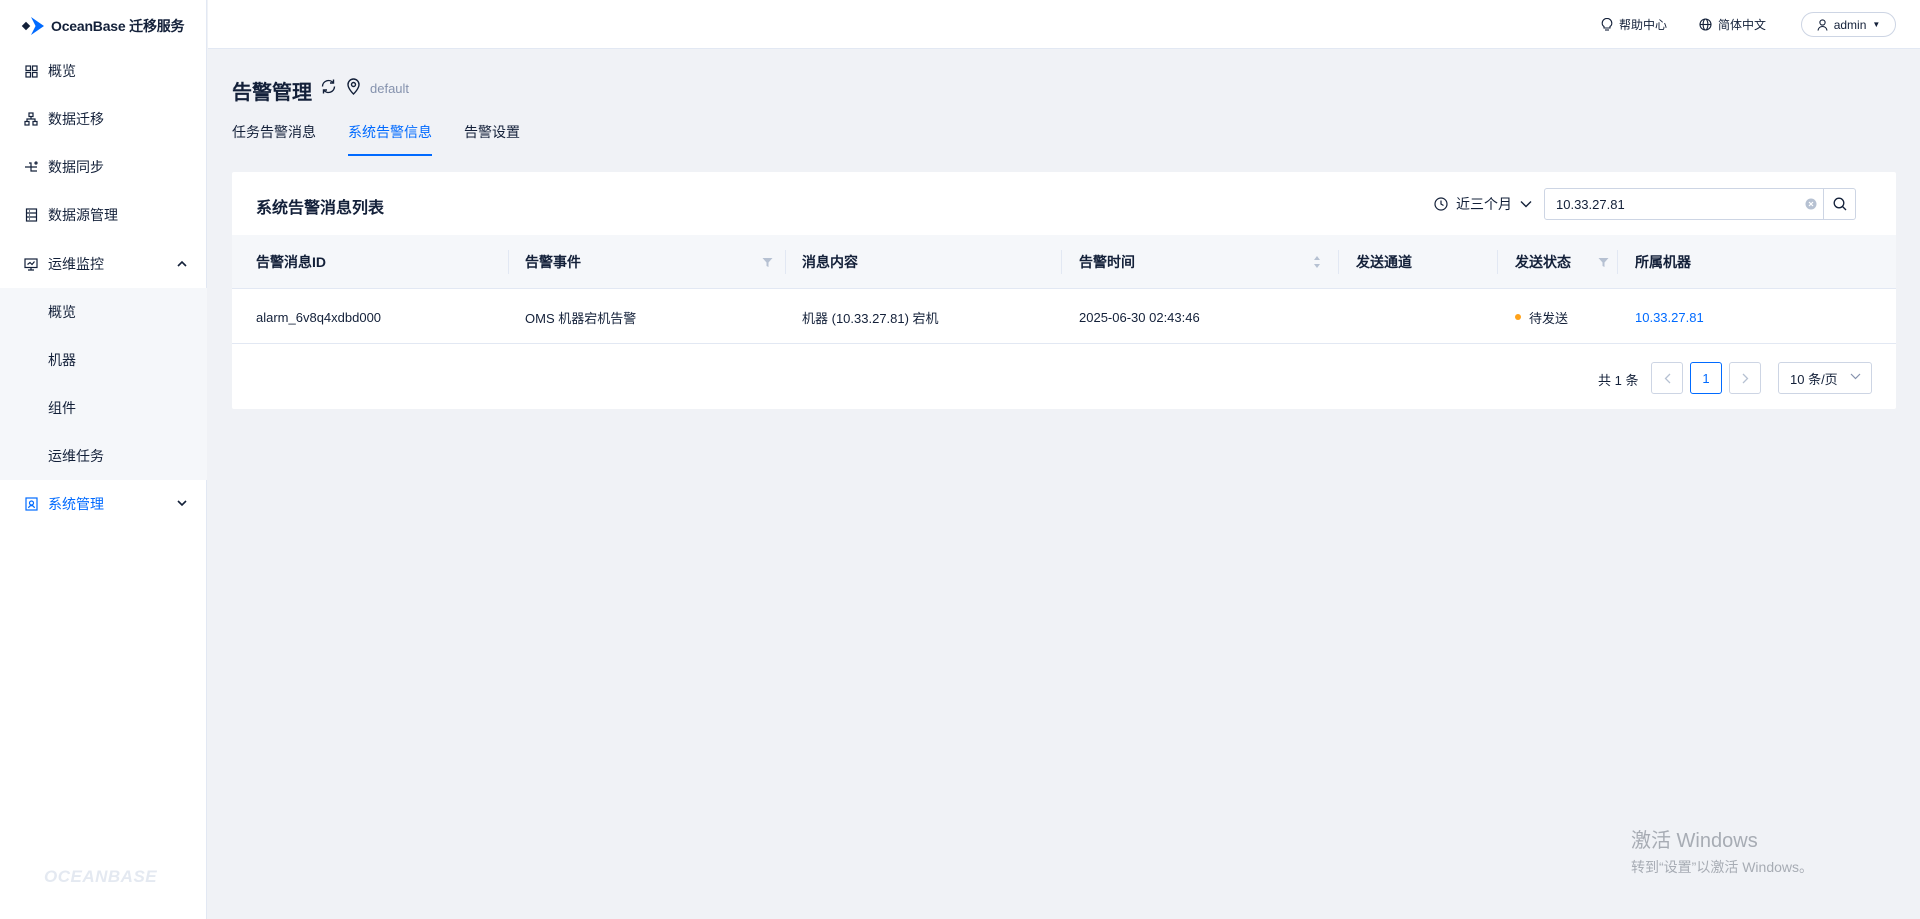 The width and height of the screenshot is (1920, 919). I want to click on sidebar-item-ops-monitor: 运维监控, so click(103, 264).